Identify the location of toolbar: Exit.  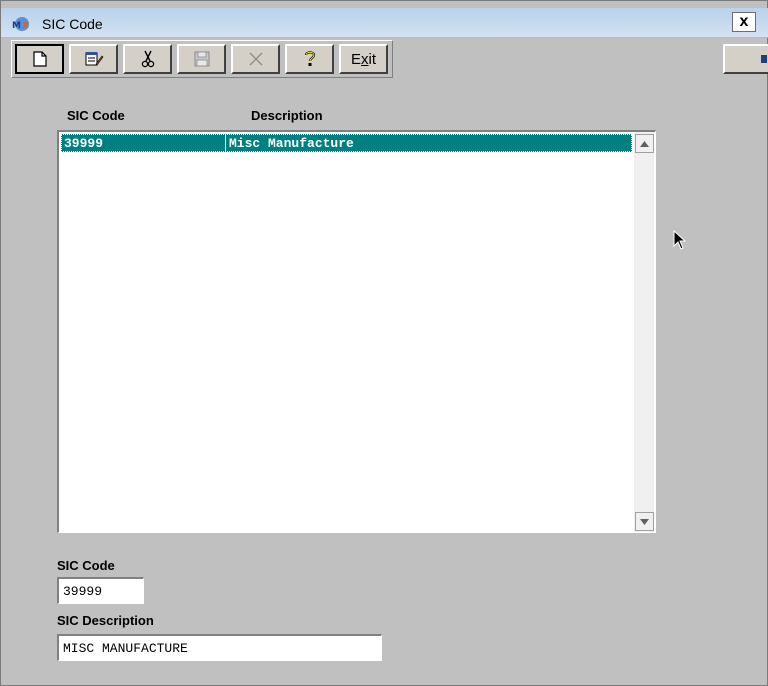
(202, 59).